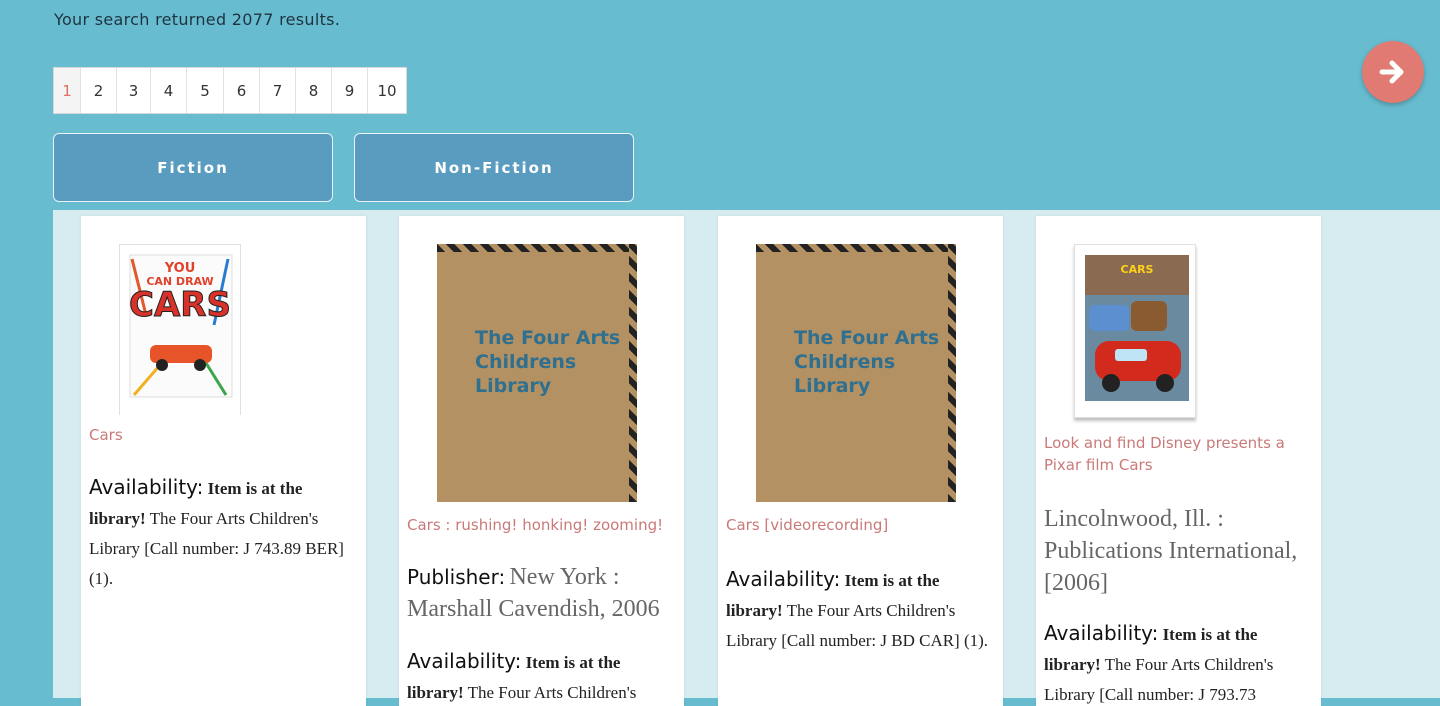  I want to click on page-8-link: 8, so click(314, 90).